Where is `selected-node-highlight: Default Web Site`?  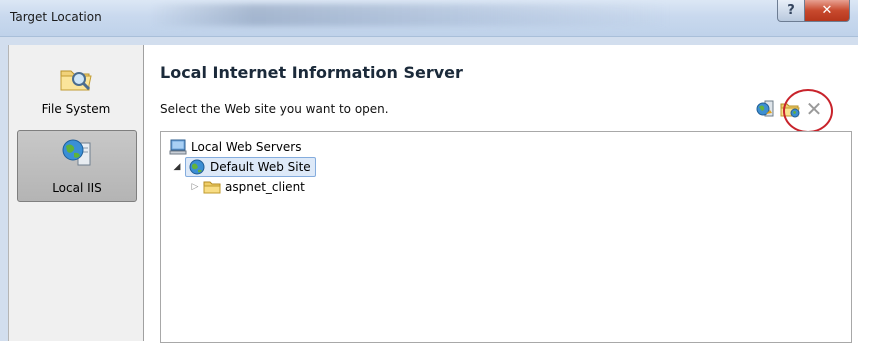 selected-node-highlight: Default Web Site is located at coordinates (250, 167).